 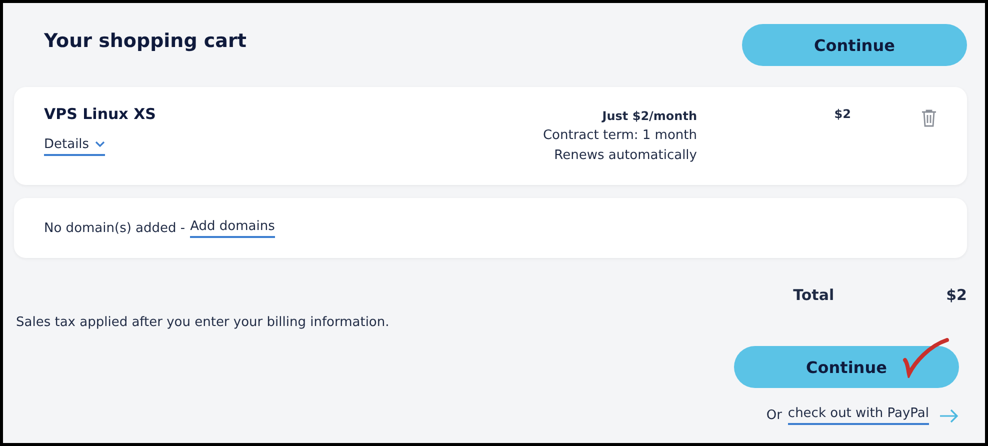 What do you see at coordinates (813, 295) in the screenshot?
I see `total-label: Total` at bounding box center [813, 295].